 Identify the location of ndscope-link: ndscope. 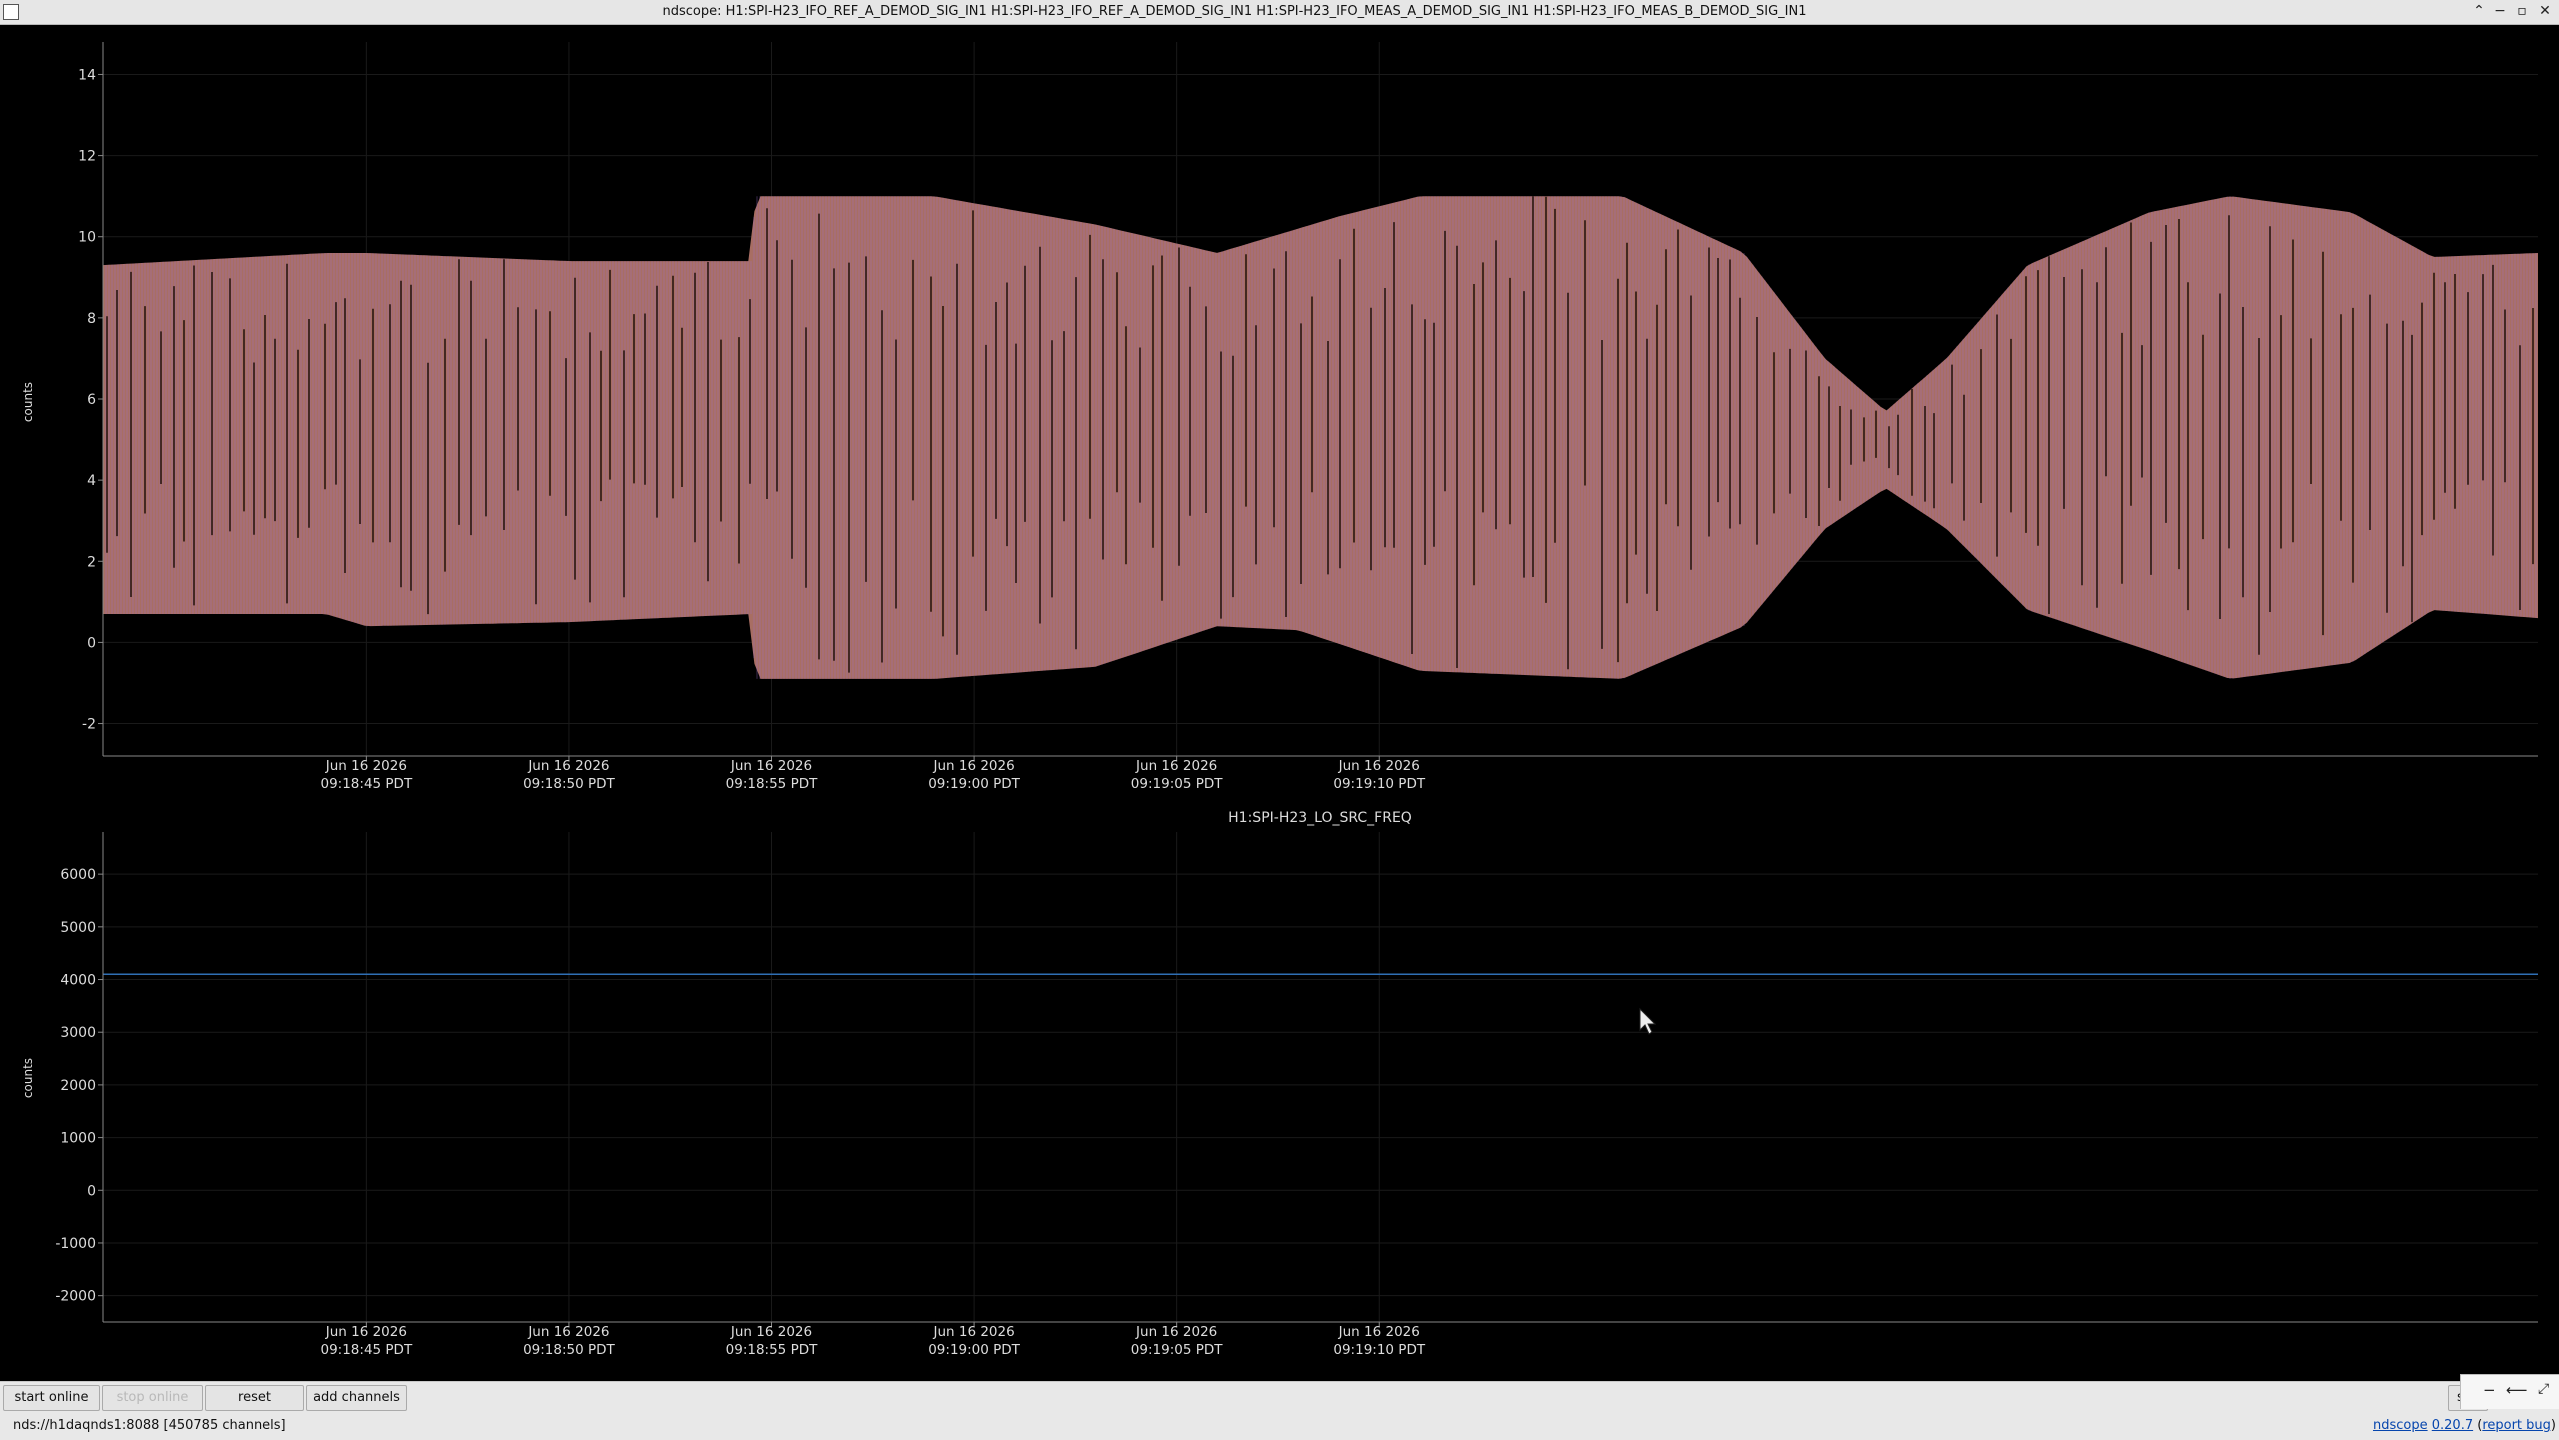
(2400, 1425).